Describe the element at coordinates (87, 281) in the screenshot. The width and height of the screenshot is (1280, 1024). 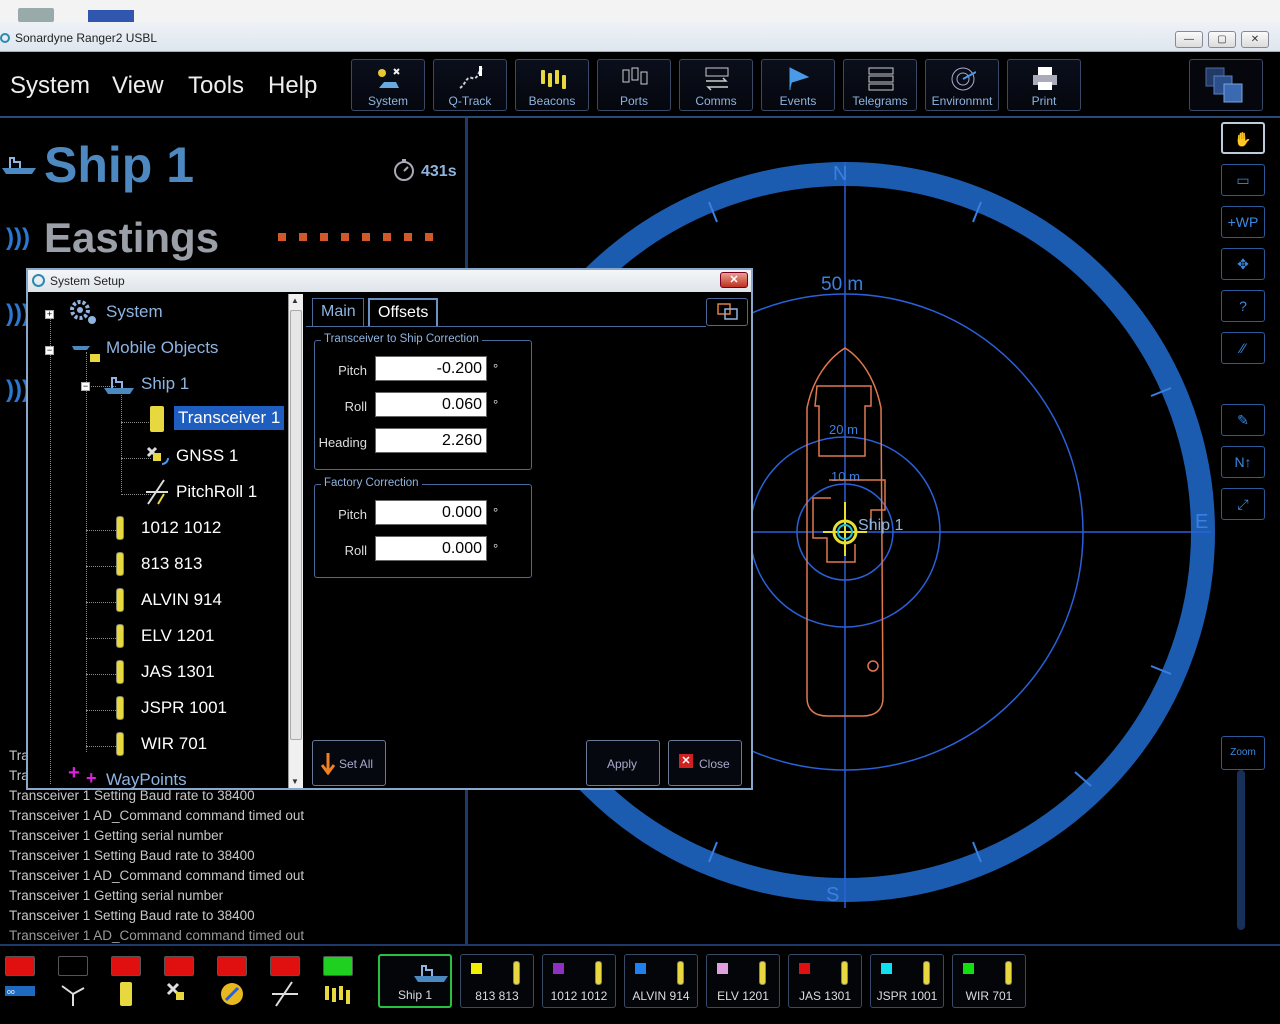
I see `dialog-title: System Setup` at that location.